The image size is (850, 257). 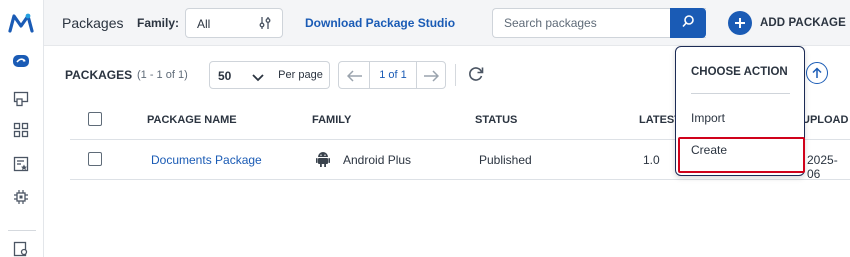 I want to click on upload-icon, so click(x=817, y=73).